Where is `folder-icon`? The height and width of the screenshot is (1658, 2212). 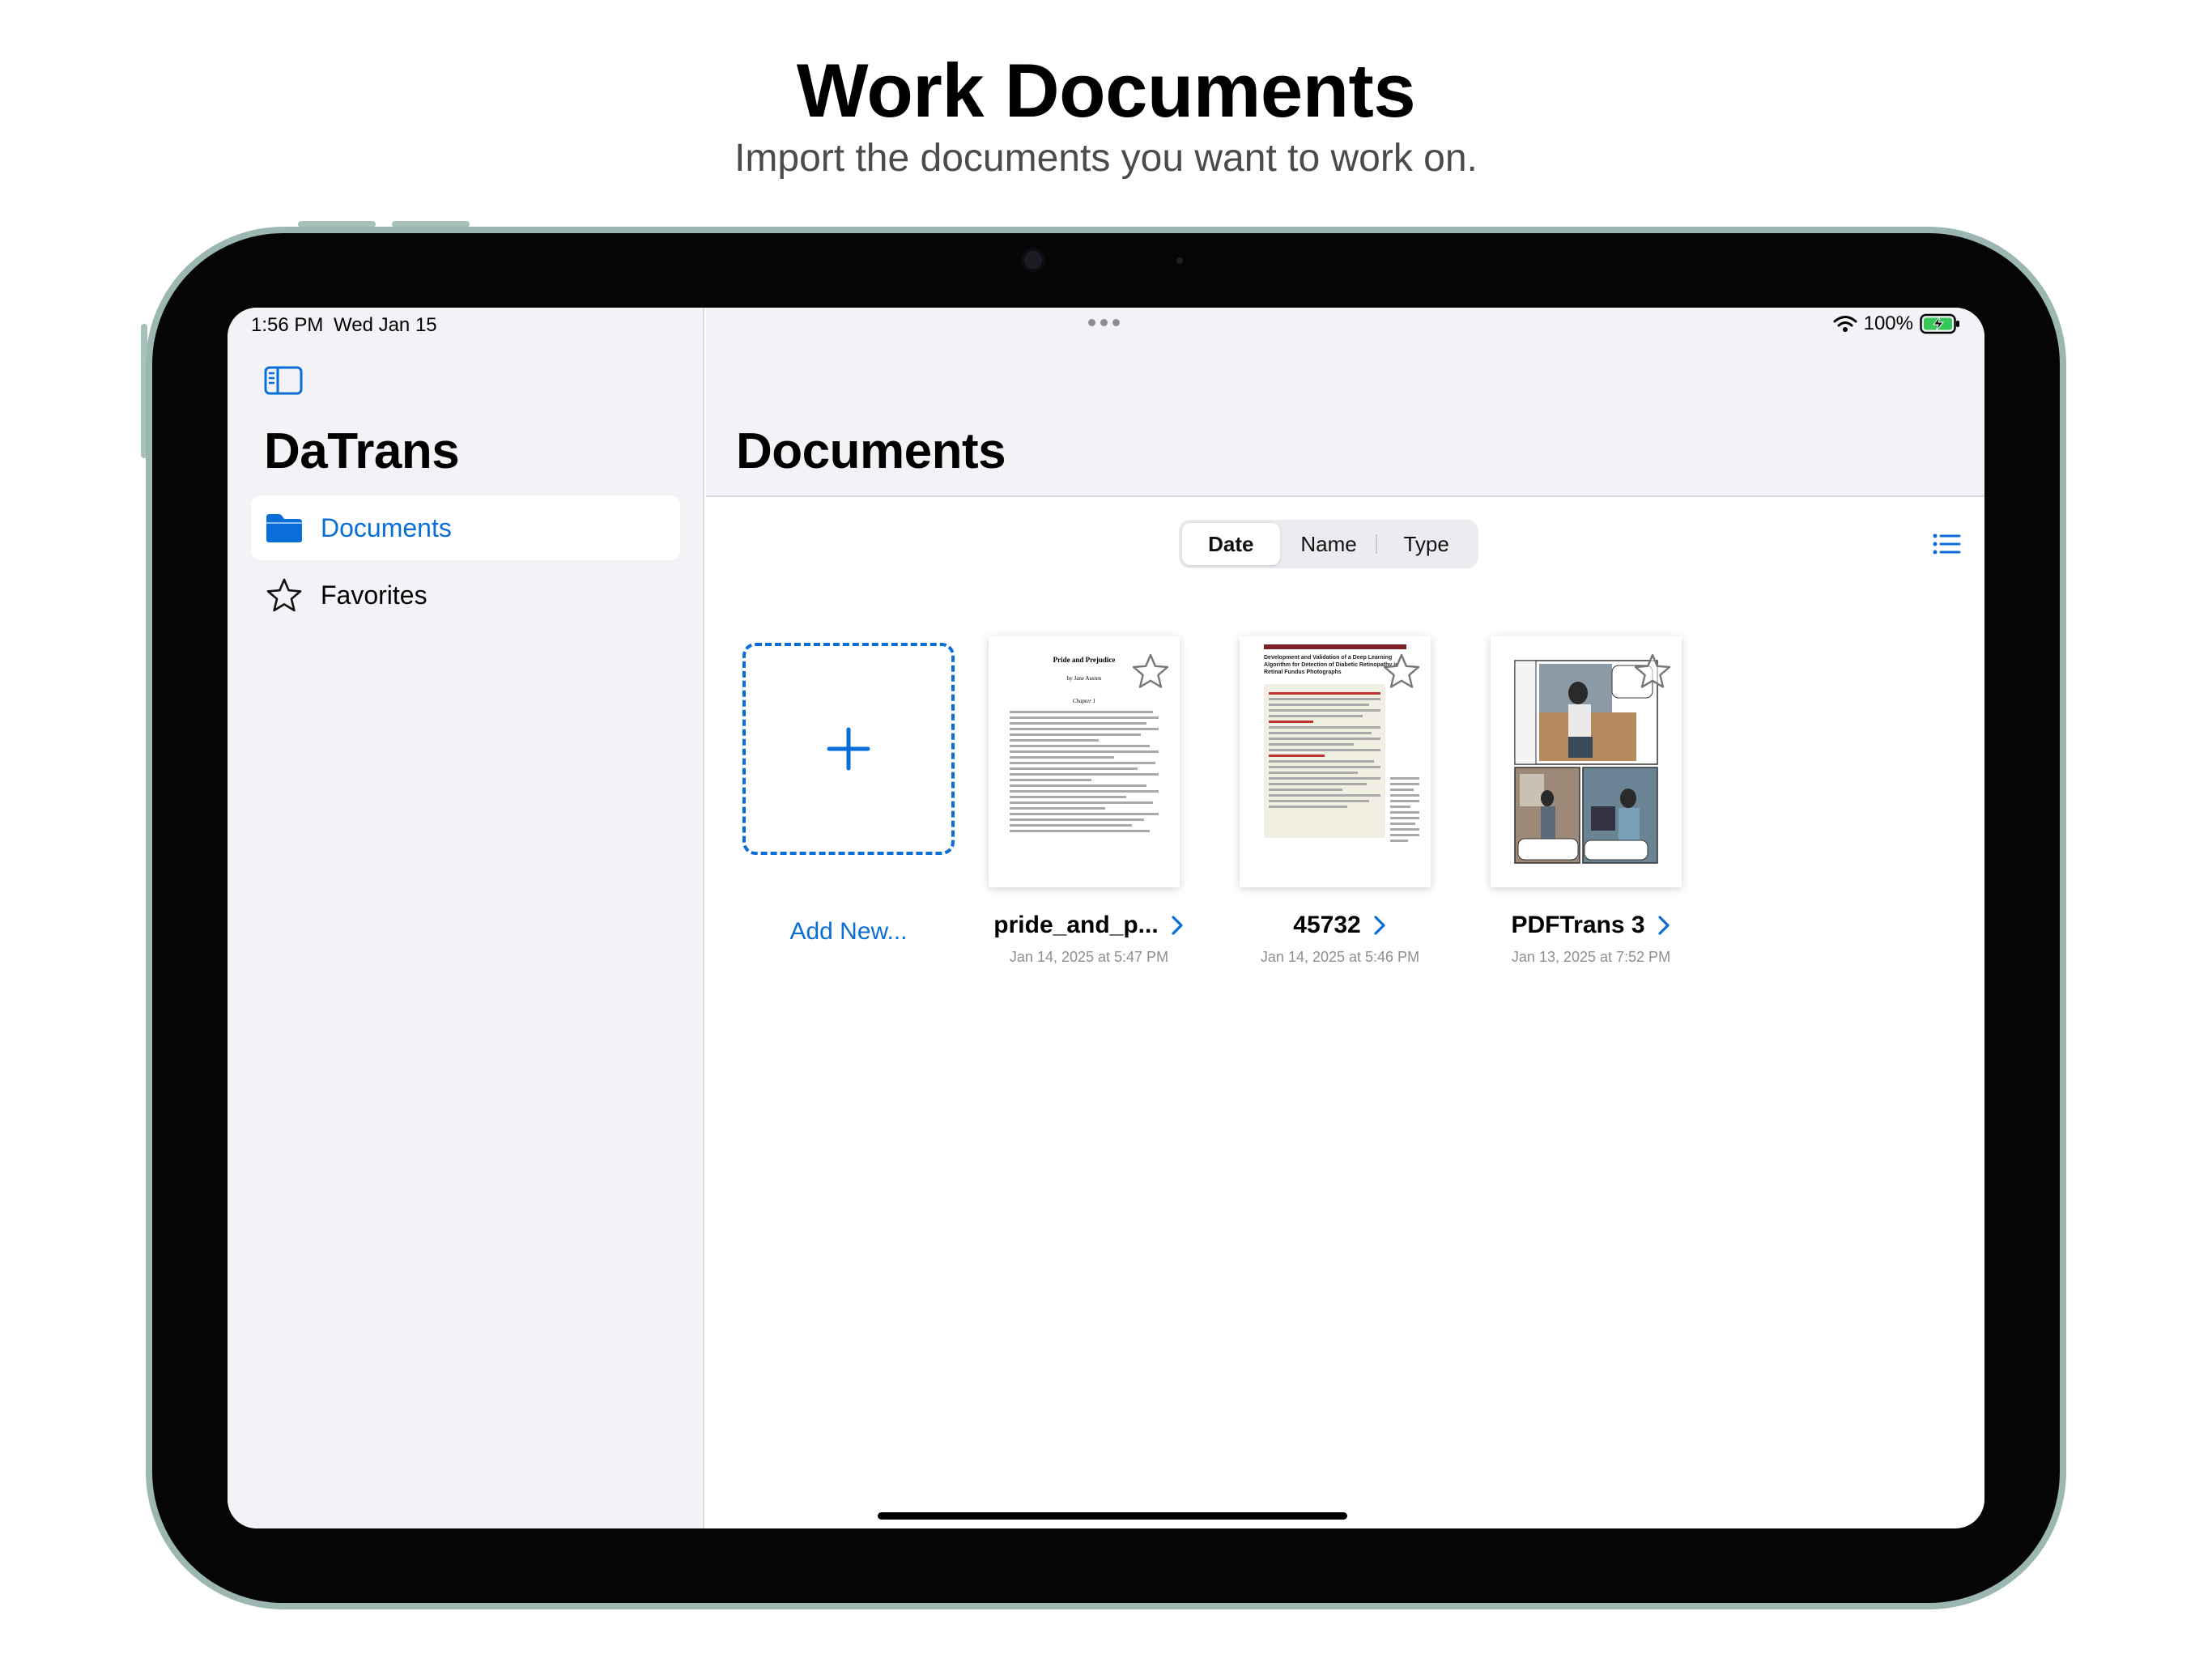
folder-icon is located at coordinates (284, 528).